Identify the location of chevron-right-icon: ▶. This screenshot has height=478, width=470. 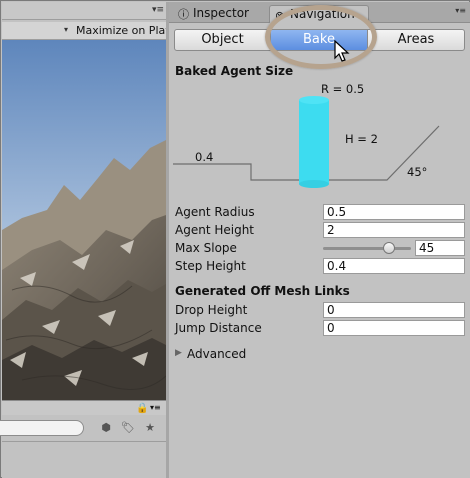
(178, 353).